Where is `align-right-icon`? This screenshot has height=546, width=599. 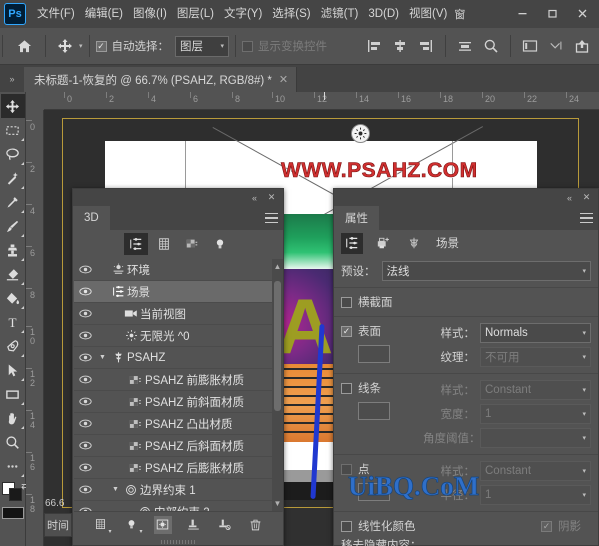 align-right-icon is located at coordinates (426, 46).